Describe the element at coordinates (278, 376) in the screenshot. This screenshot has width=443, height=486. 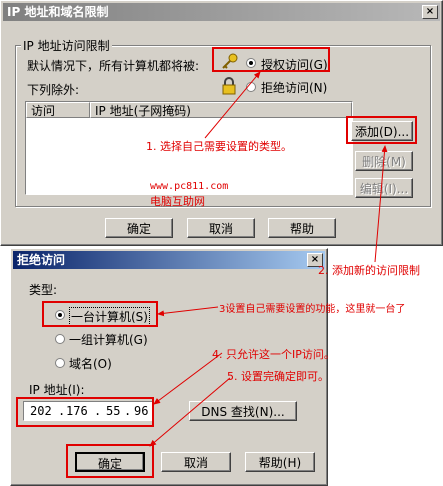
I see `note-5: 5. 设置完确定即可。` at that location.